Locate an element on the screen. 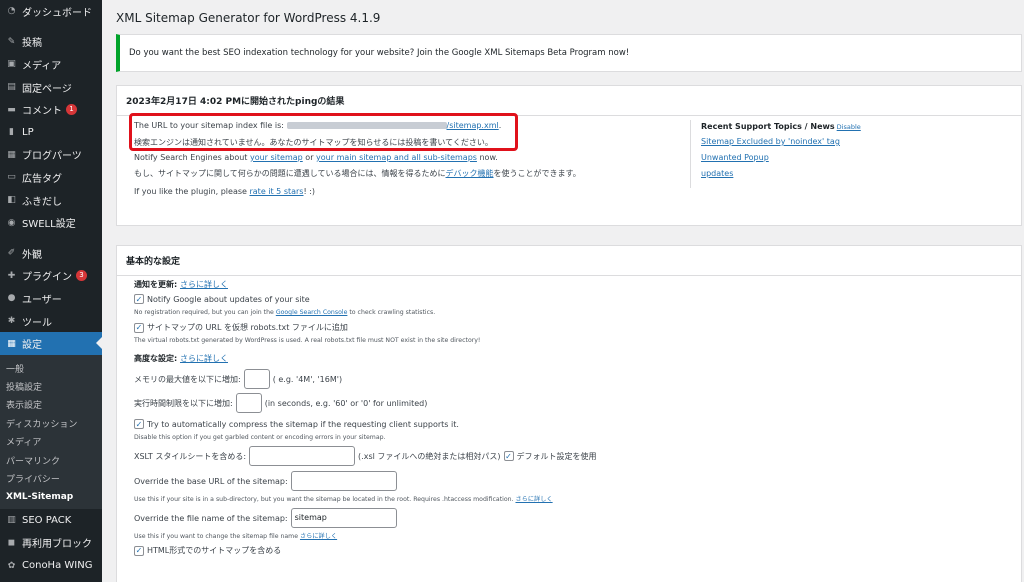  sidebar-item-label: SWELL設定 is located at coordinates (49, 225).